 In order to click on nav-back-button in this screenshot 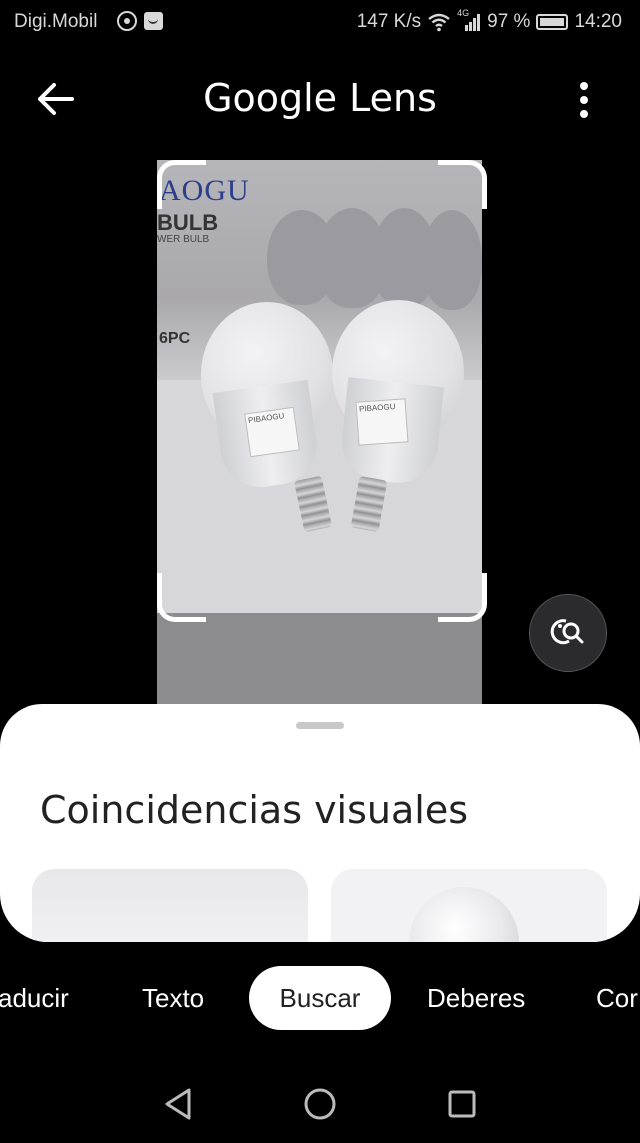, I will do `click(178, 1099)`.